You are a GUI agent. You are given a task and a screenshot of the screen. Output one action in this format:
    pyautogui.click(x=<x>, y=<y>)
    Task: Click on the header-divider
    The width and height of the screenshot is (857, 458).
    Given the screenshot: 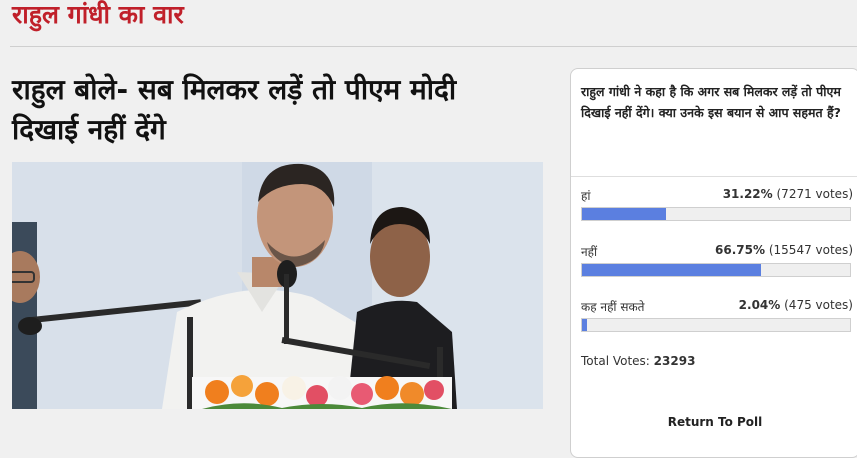 What is the action you would take?
    pyautogui.click(x=433, y=46)
    